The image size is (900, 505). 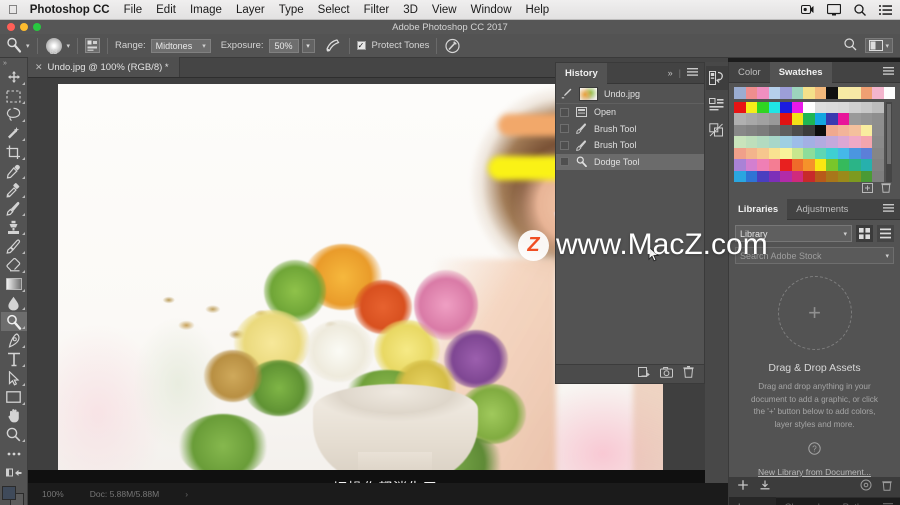 What do you see at coordinates (104, 67) in the screenshot?
I see `document-tab: ✕ Undo.jpg @ 100% (RGB/8) *` at bounding box center [104, 67].